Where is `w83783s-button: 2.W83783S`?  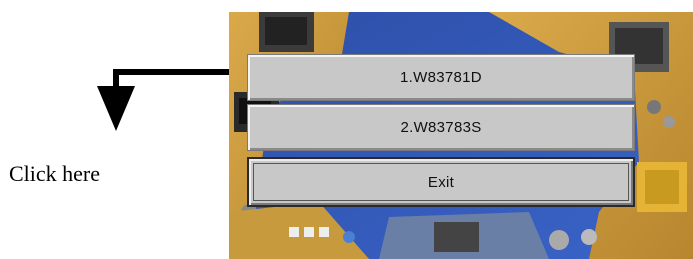
w83783s-button: 2.W83783S is located at coordinates (441, 127).